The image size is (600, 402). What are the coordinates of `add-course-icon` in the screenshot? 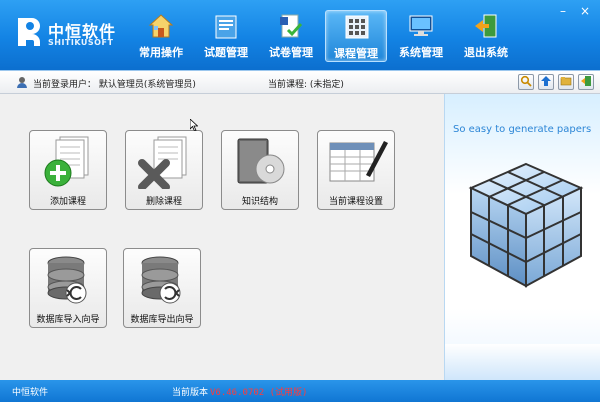 It's located at (66, 161).